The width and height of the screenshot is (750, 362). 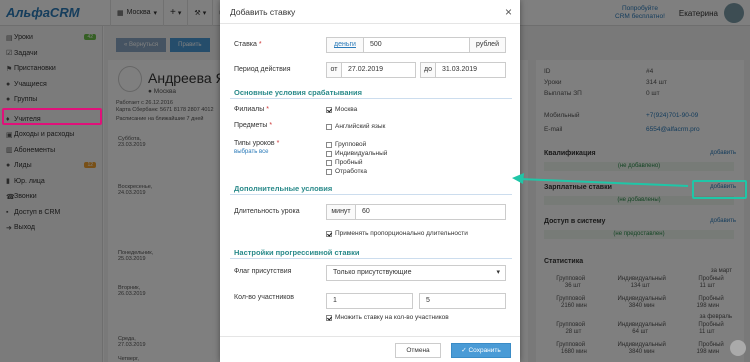 What do you see at coordinates (369, 301) in the screenshot?
I see `participants-from-input: 1` at bounding box center [369, 301].